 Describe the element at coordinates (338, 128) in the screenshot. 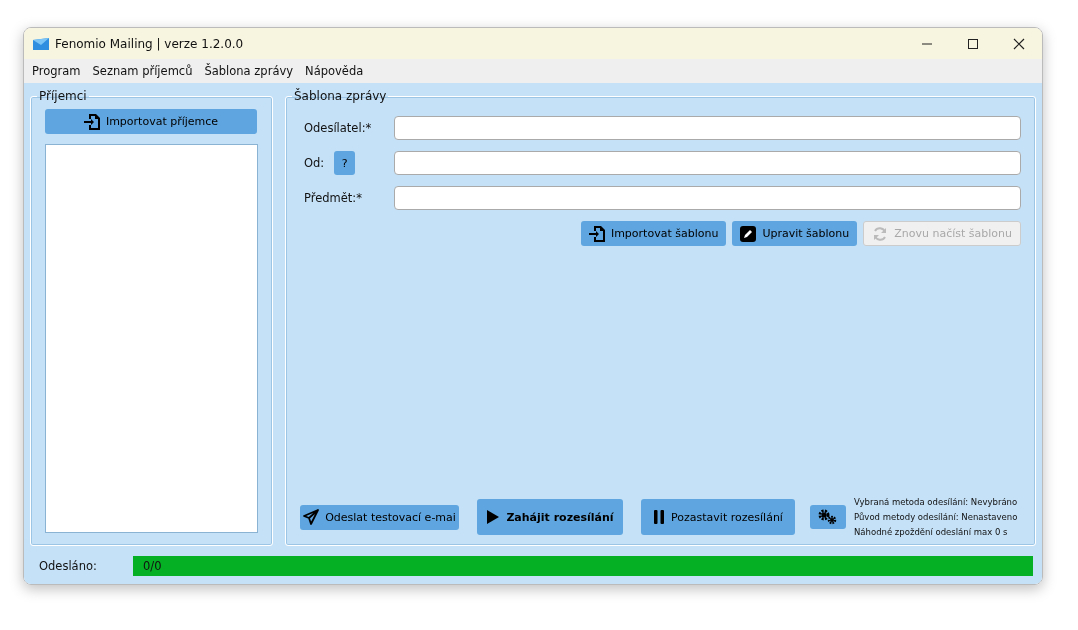

I see `field-label: Odesílatel:*` at that location.